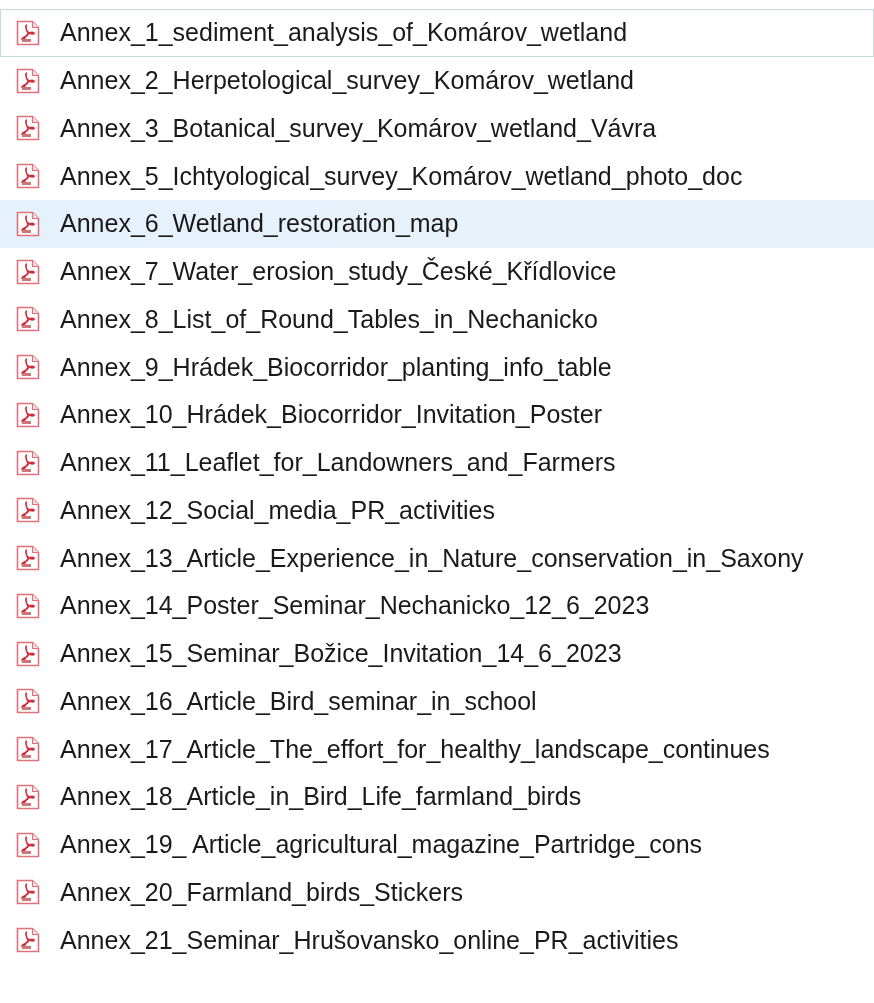 The height and width of the screenshot is (1003, 874). I want to click on file-item: Annex_9_Hrádek_Biocorridor_planting_info_table, so click(437, 367).